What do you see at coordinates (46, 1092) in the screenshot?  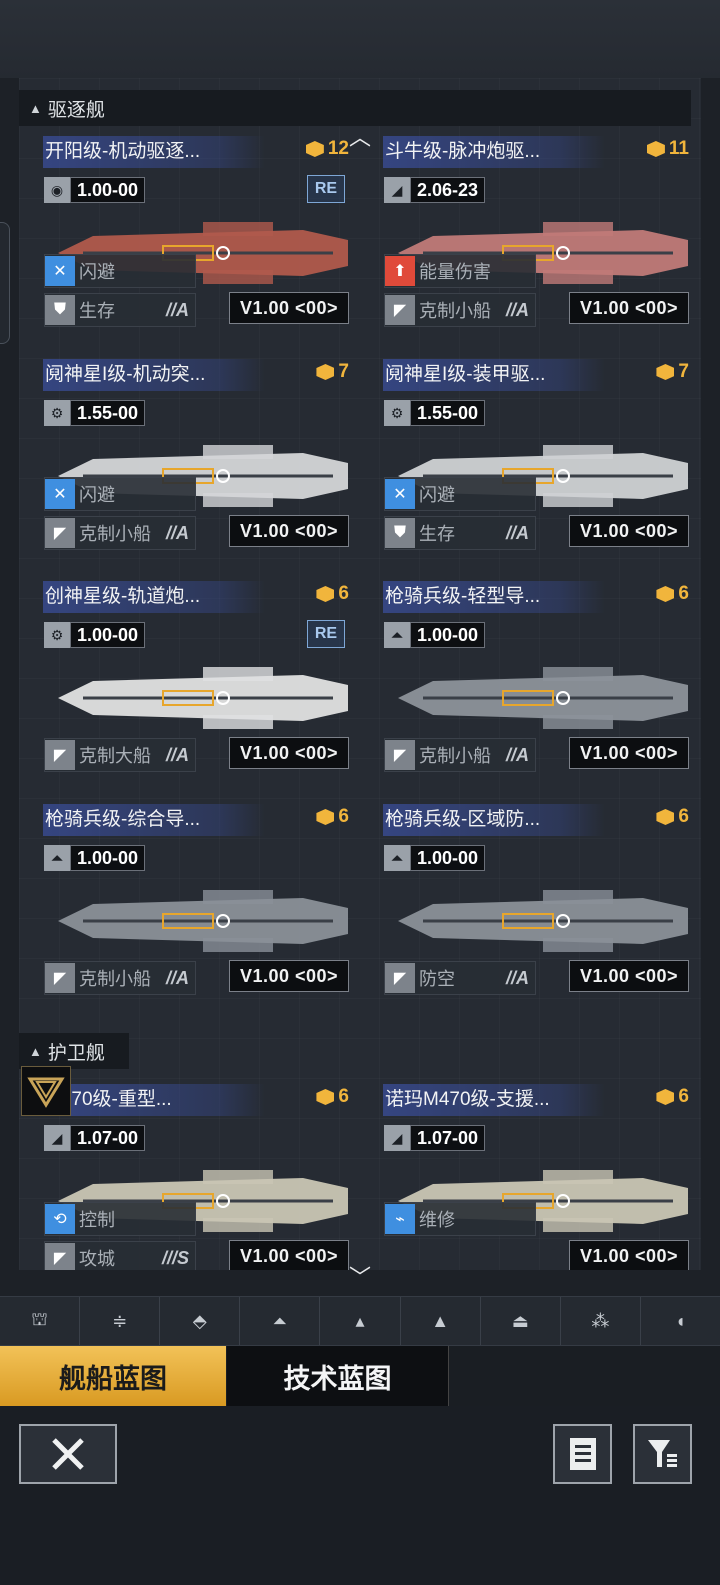 I see `emblem-icon` at bounding box center [46, 1092].